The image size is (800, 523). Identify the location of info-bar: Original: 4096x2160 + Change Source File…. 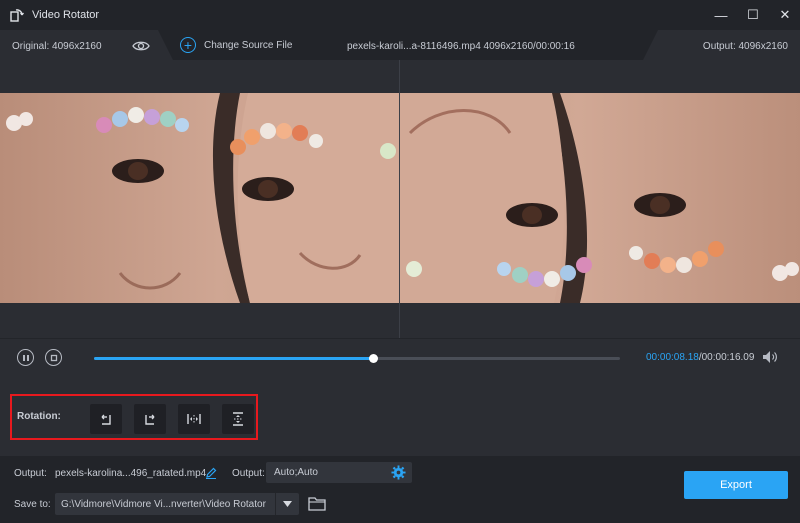
(400, 45).